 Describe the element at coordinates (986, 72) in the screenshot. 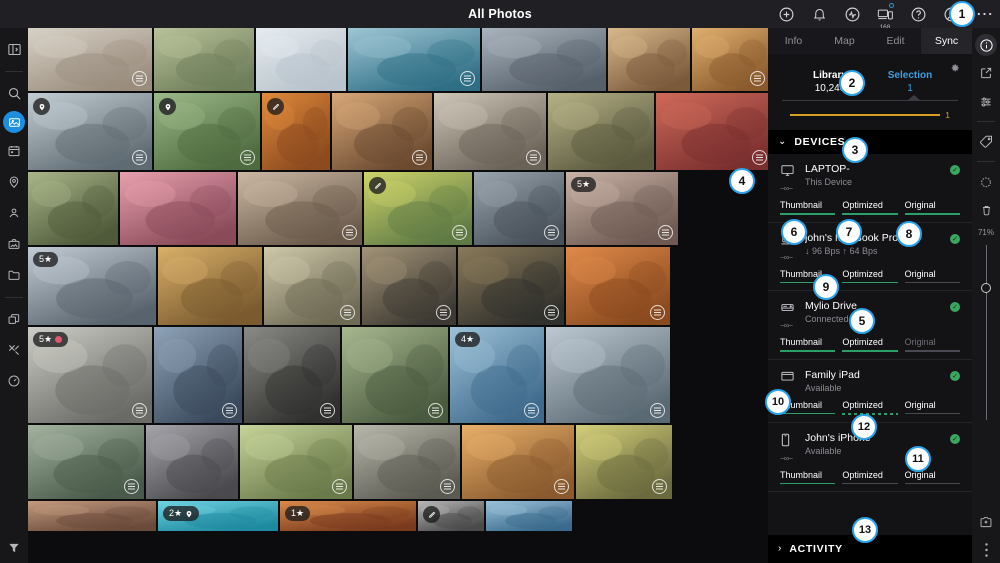

I see `export-icon` at that location.